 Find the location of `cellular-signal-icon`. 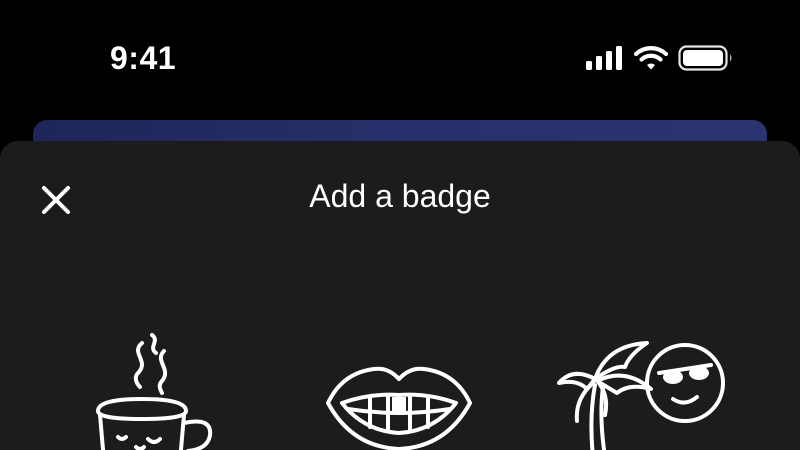

cellular-signal-icon is located at coordinates (605, 60).